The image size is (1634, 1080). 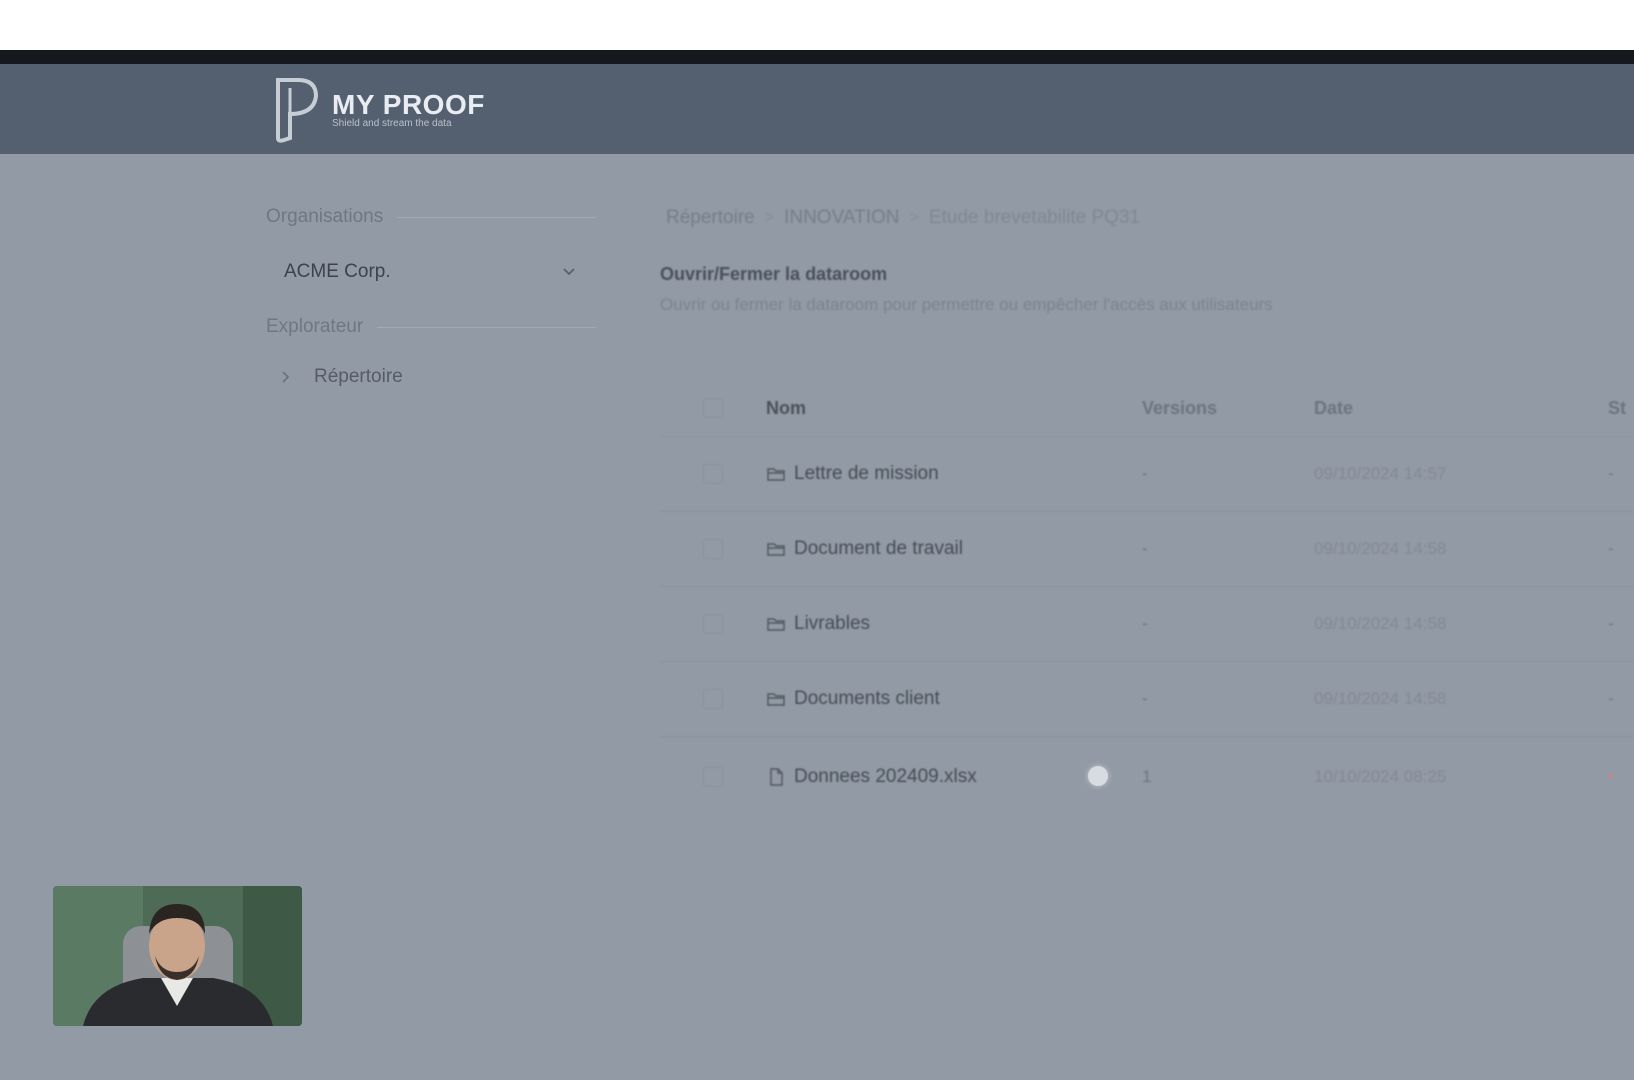 I want to click on row-name: Document de travail, so click(x=878, y=549).